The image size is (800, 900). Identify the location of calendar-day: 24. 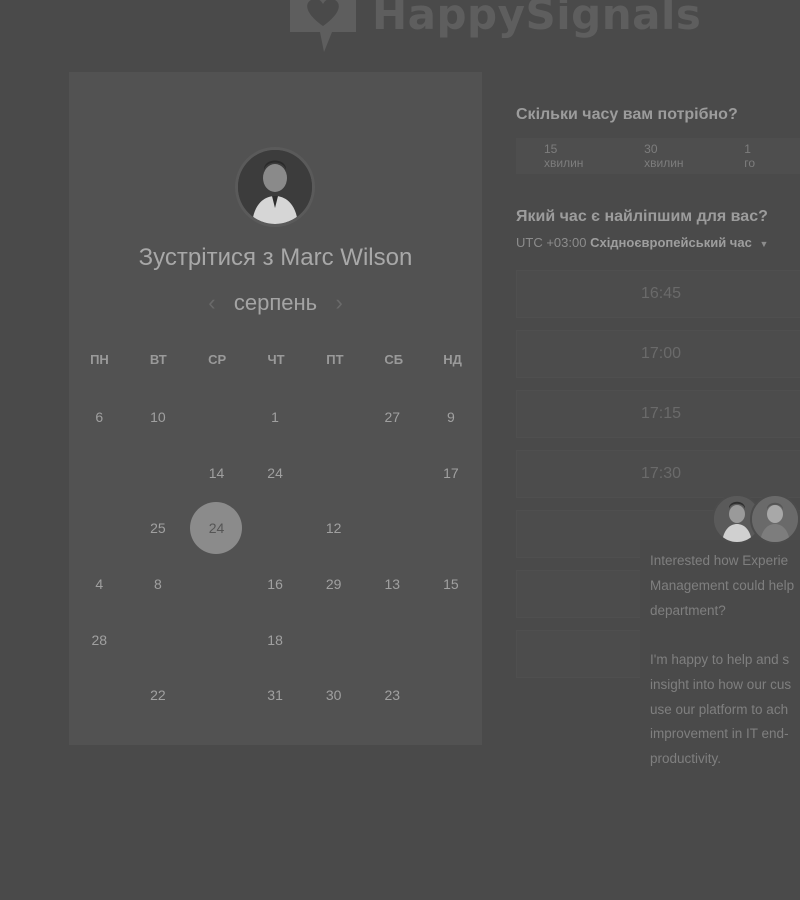
(275, 473).